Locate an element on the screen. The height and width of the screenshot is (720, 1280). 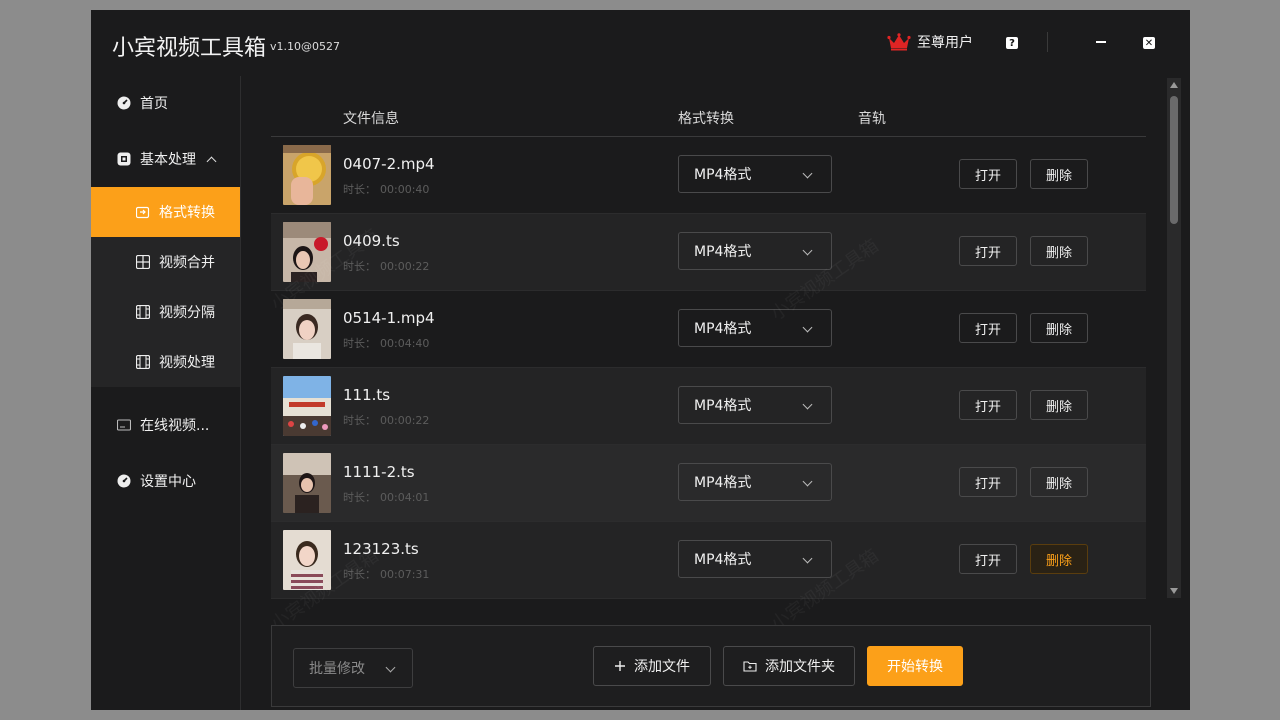
batch-modify-select: 批量修改 is located at coordinates (353, 668).